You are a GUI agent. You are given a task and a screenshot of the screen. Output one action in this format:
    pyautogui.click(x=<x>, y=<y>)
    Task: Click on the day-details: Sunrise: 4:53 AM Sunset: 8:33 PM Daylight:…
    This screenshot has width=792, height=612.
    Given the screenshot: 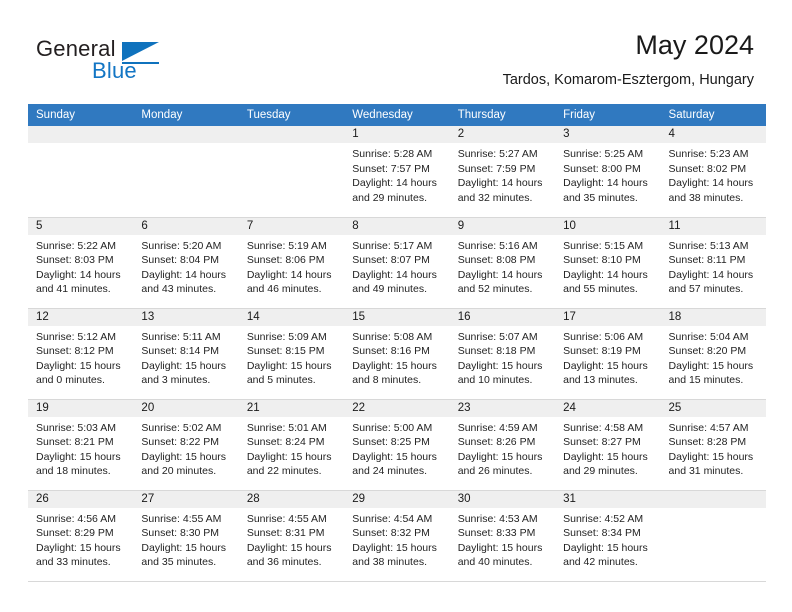 What is the action you would take?
    pyautogui.click(x=502, y=539)
    